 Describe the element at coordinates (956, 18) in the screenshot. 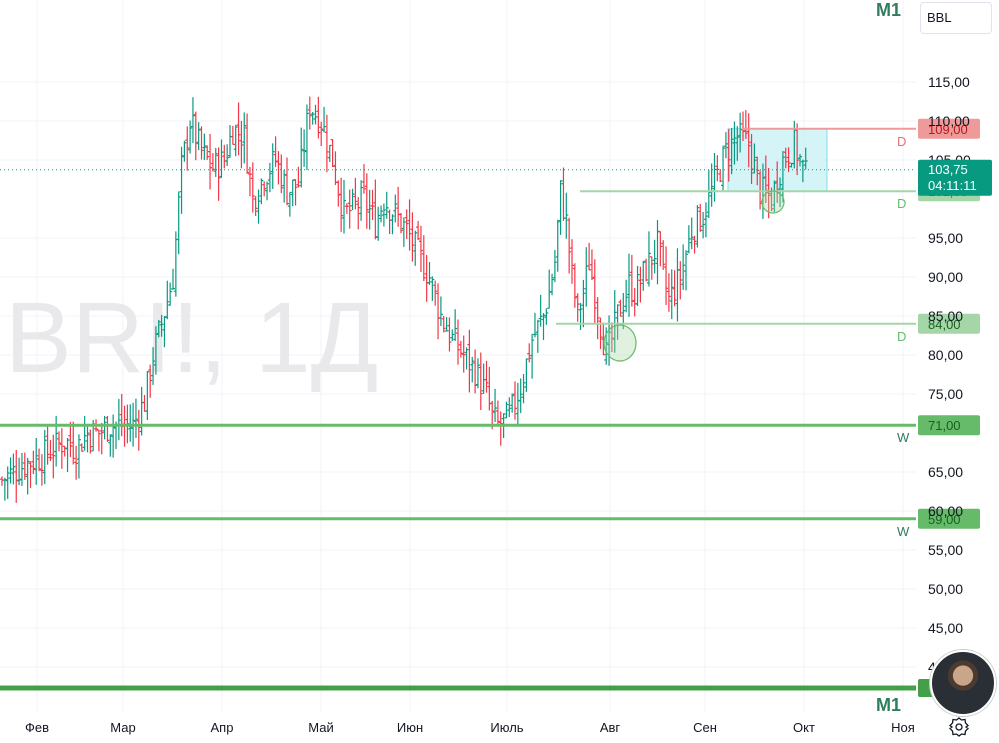

I see `symbol-selector: BBL` at that location.